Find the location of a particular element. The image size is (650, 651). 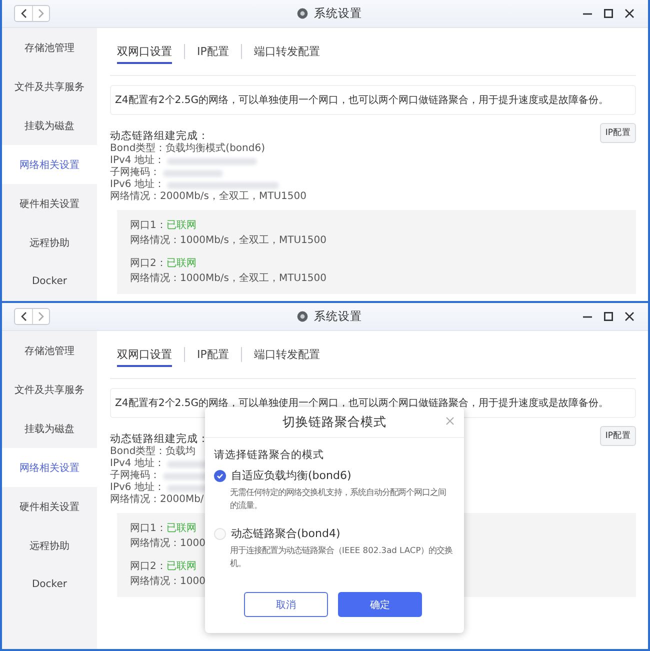

option-description: 用于连接配置为动态链路聚合（IEEE 802.3ad LACP）的交换机。 is located at coordinates (341, 557).